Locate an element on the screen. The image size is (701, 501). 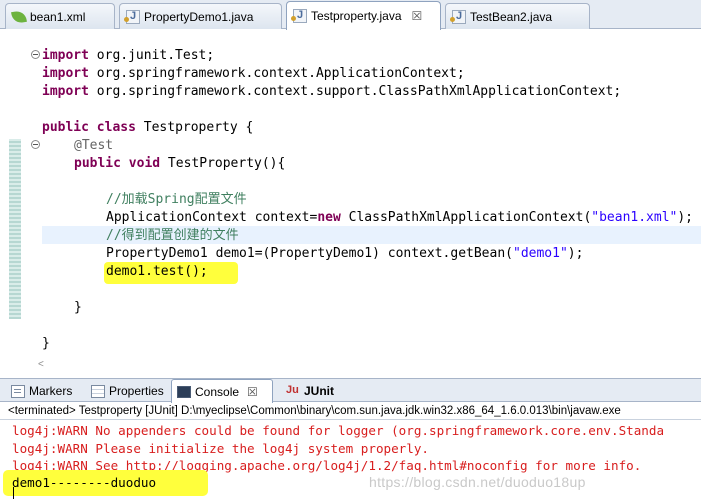
tab-properties: Properties is located at coordinates (127, 391).